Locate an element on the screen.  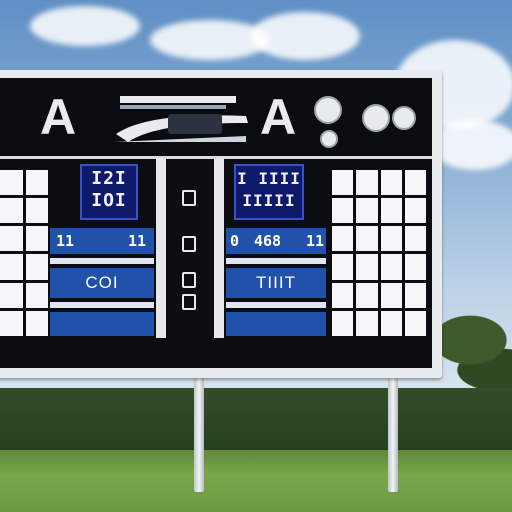
sign-post-right is located at coordinates (393, 434).